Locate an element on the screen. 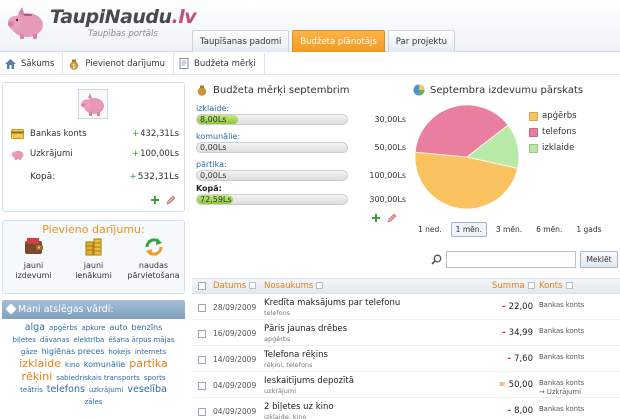 The image size is (620, 419). account-row-savings: Uzkrājumi +100,00Ls is located at coordinates (95, 154).